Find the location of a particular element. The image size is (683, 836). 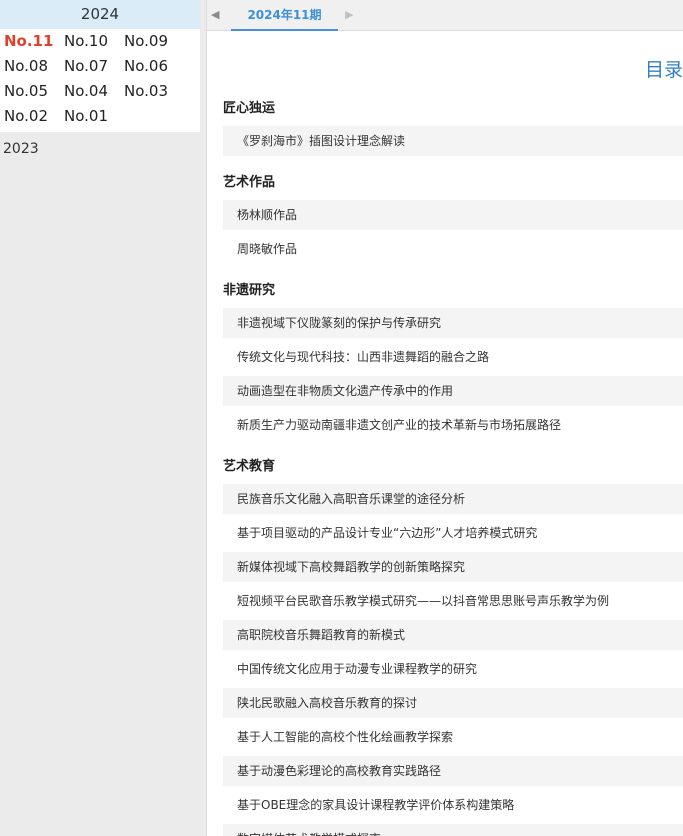

section-title: 非遗研究 is located at coordinates (249, 290).